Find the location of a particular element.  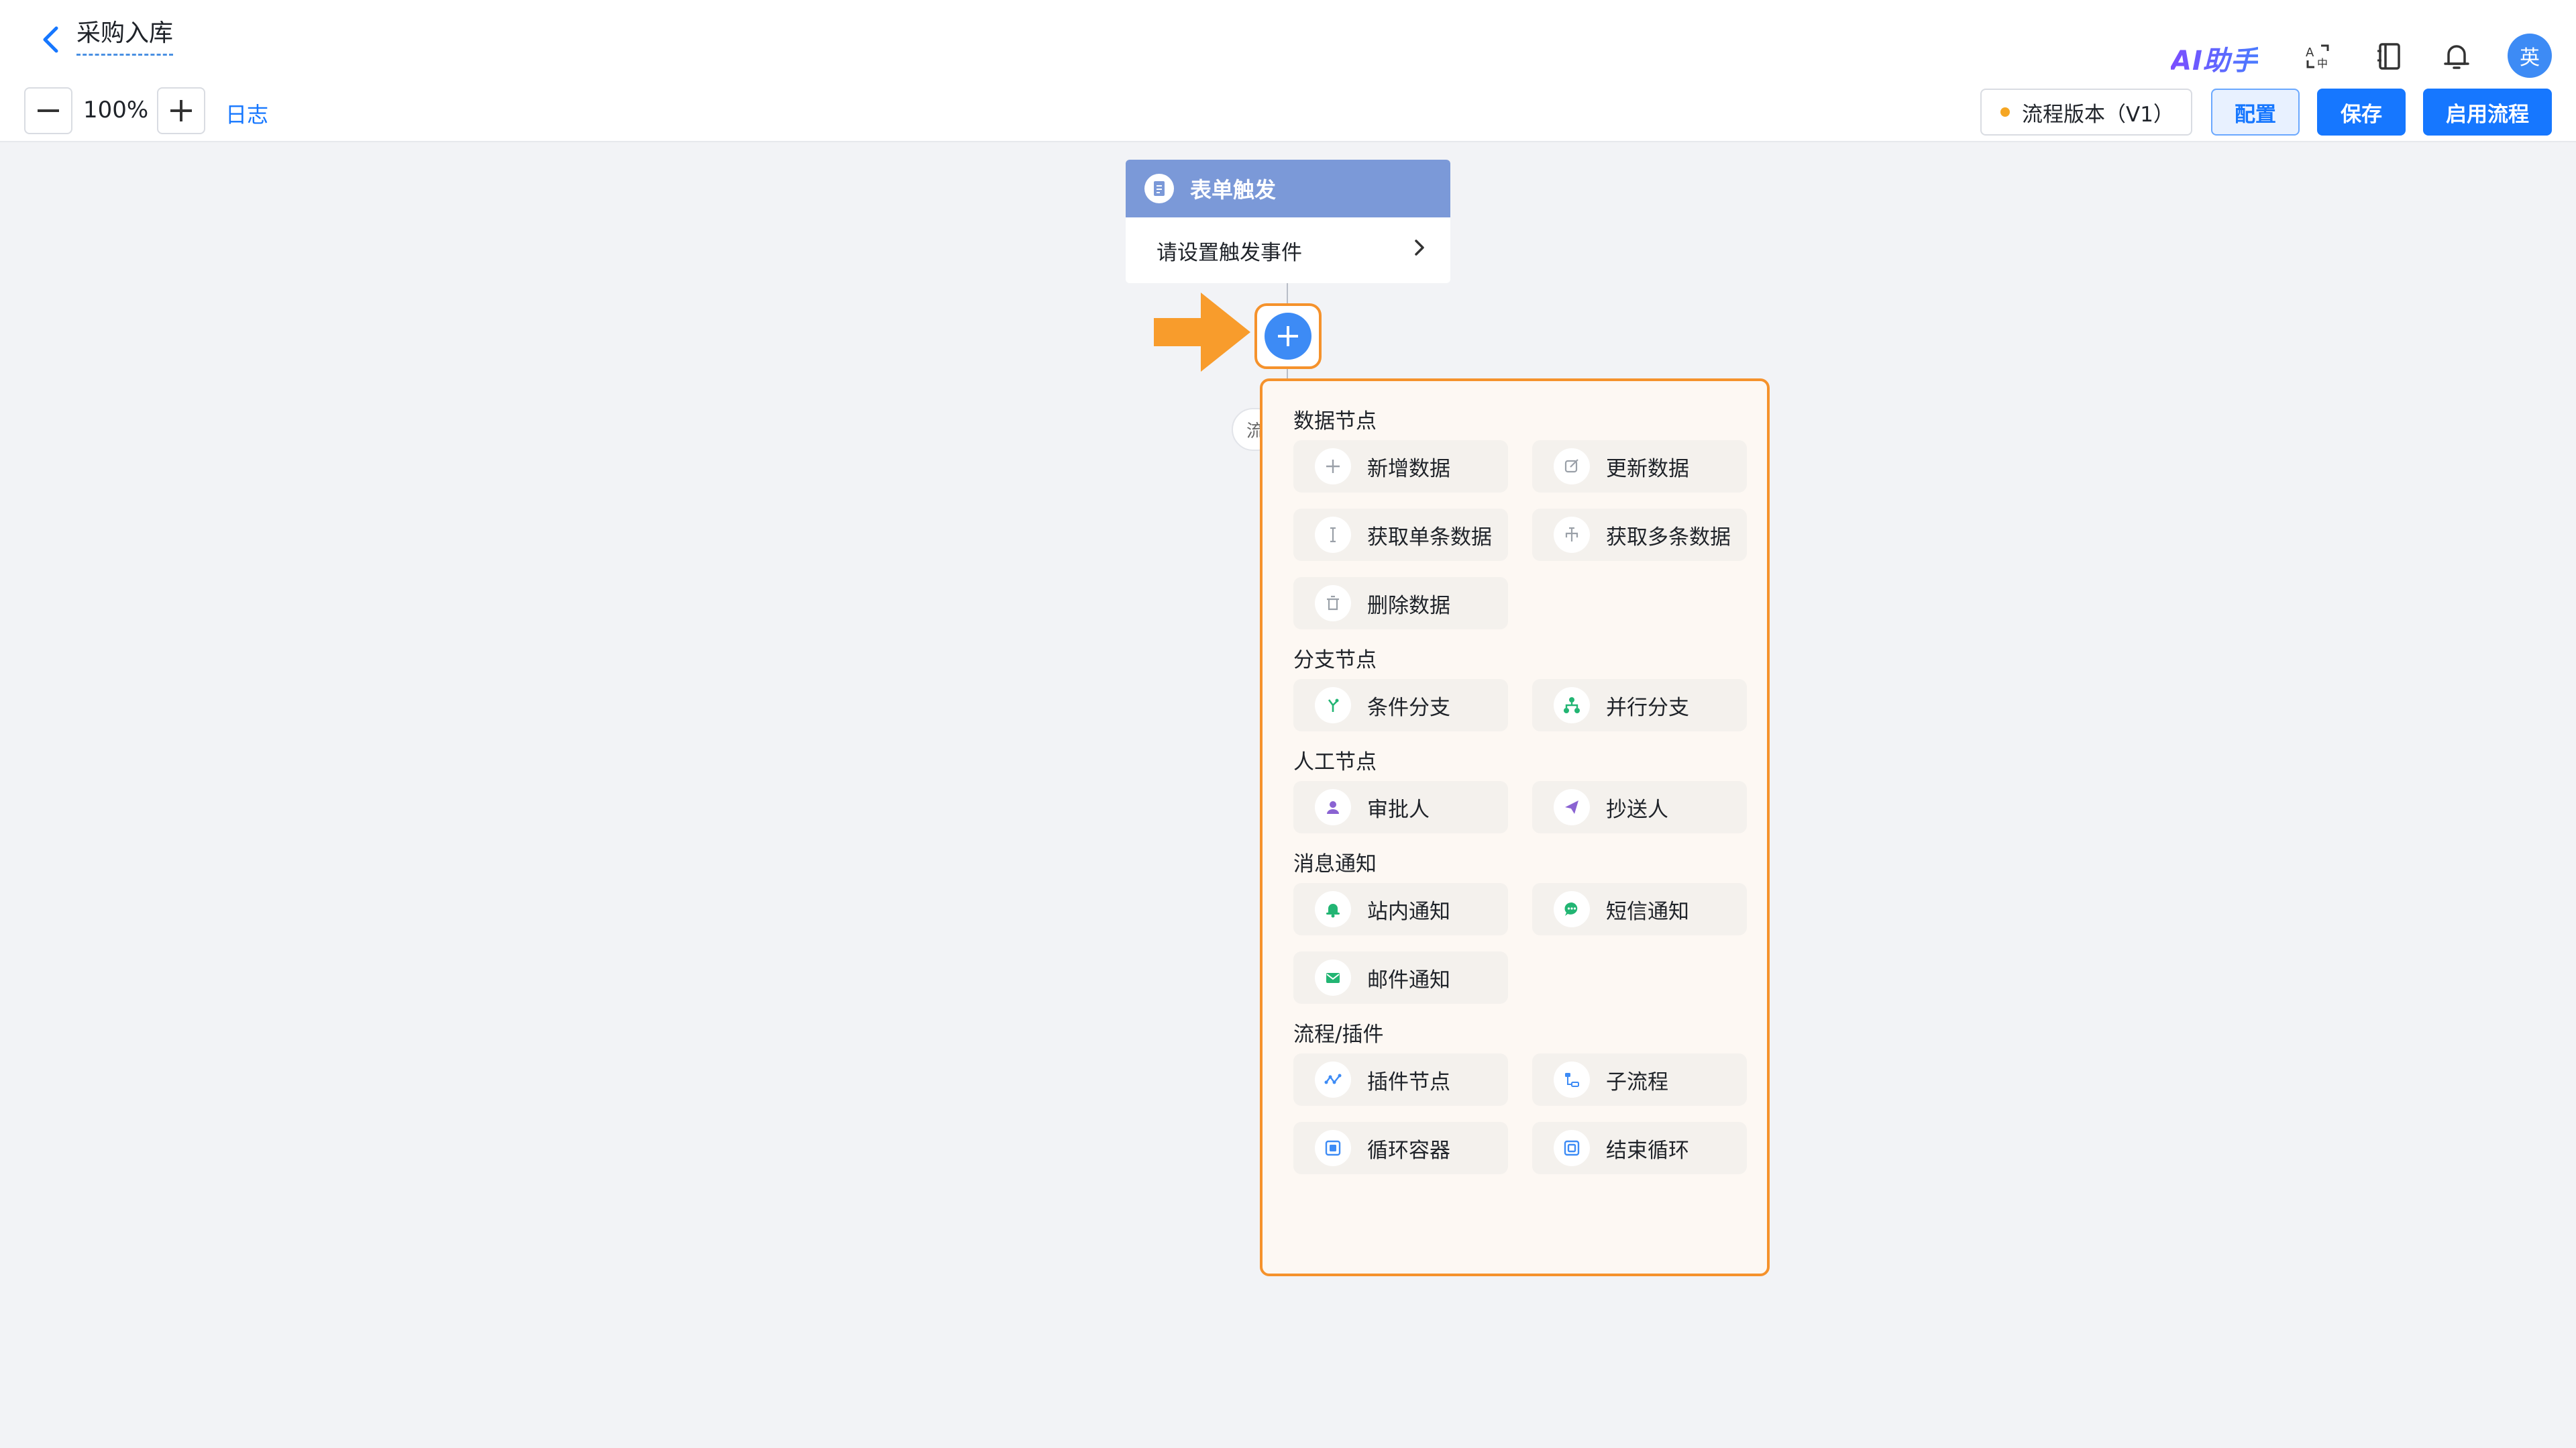

menu-item-label: 子流程 is located at coordinates (1637, 1082).